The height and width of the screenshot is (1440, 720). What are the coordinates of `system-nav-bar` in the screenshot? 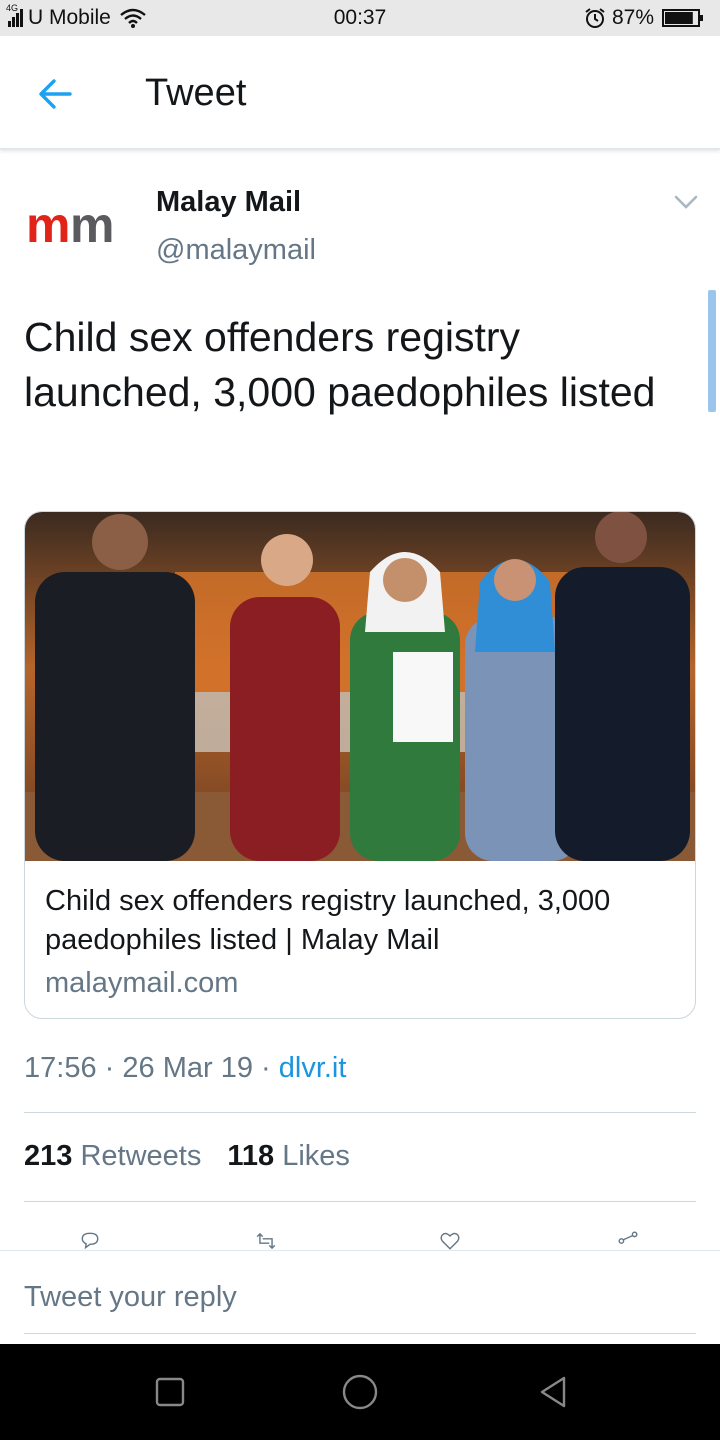 It's located at (360, 1392).